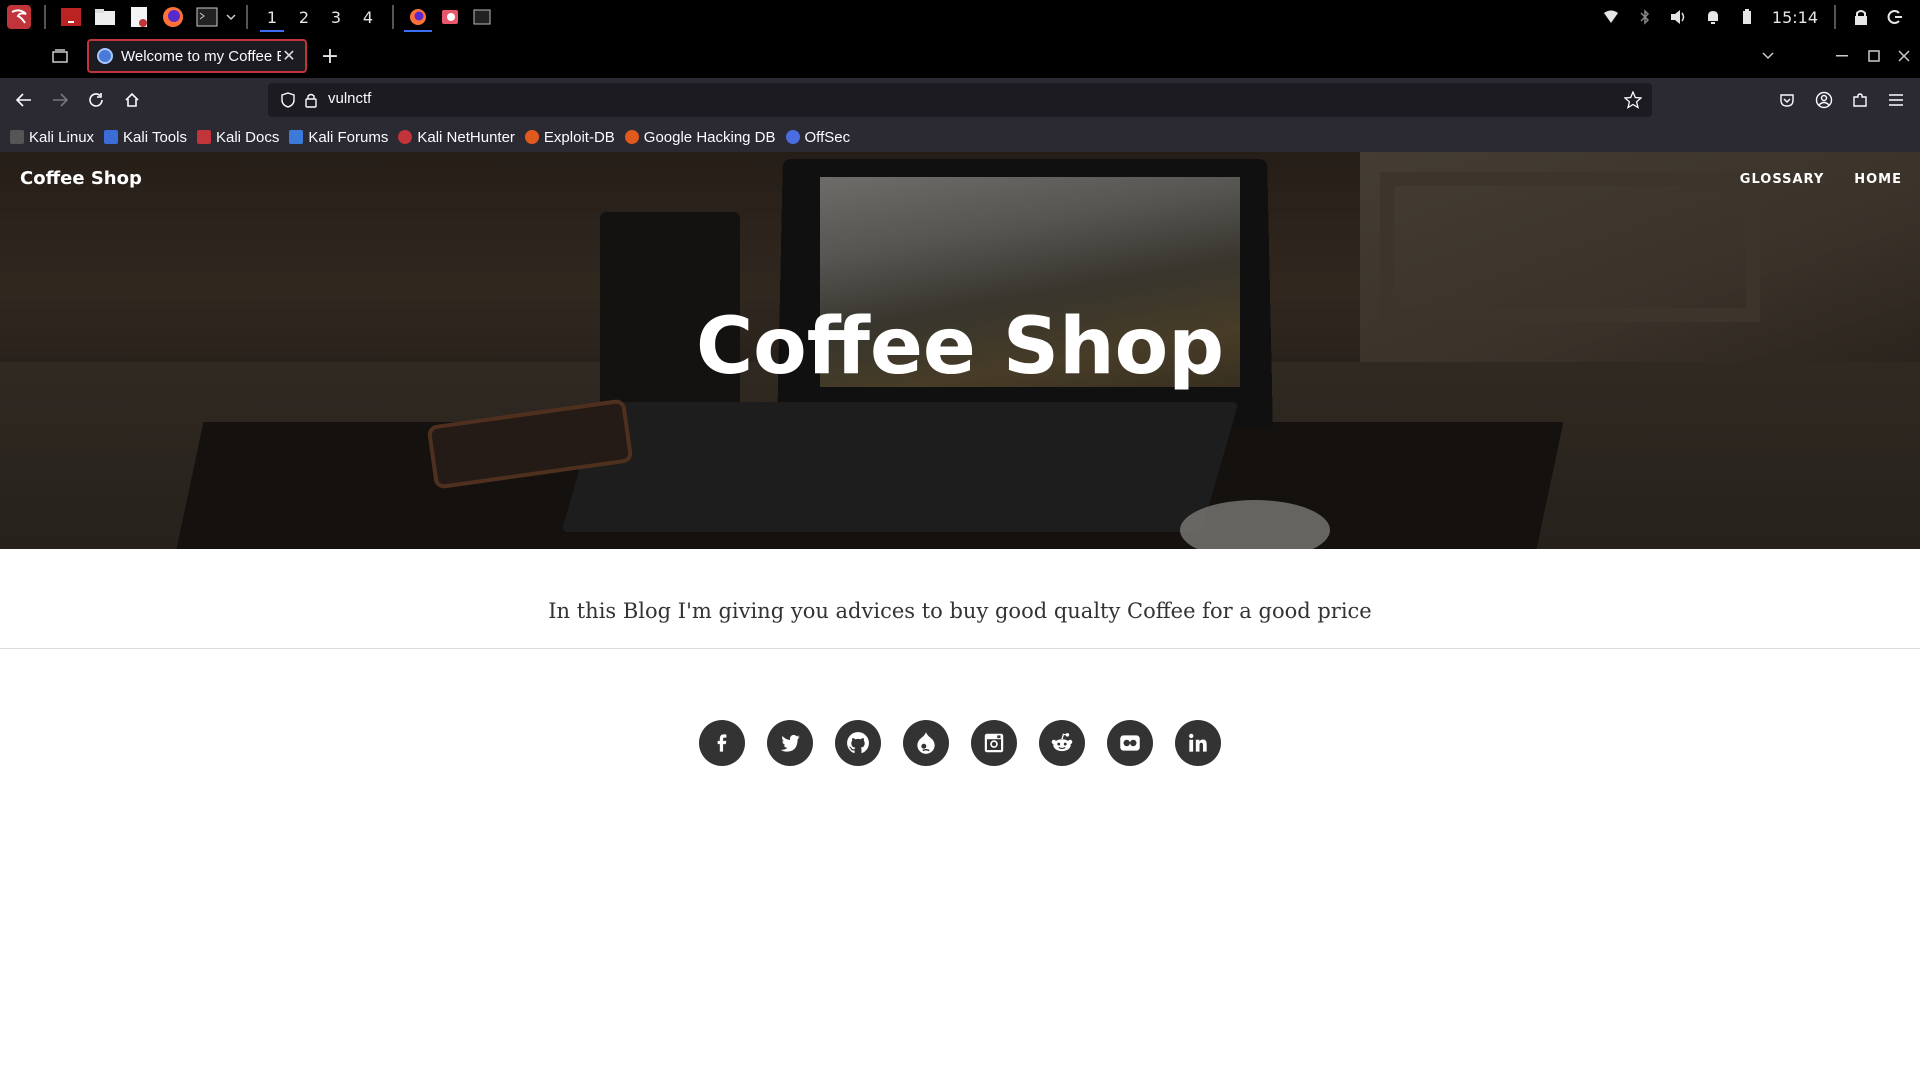 The height and width of the screenshot is (1080, 1920). I want to click on bookmark-label: Google Hacking DB, so click(709, 137).